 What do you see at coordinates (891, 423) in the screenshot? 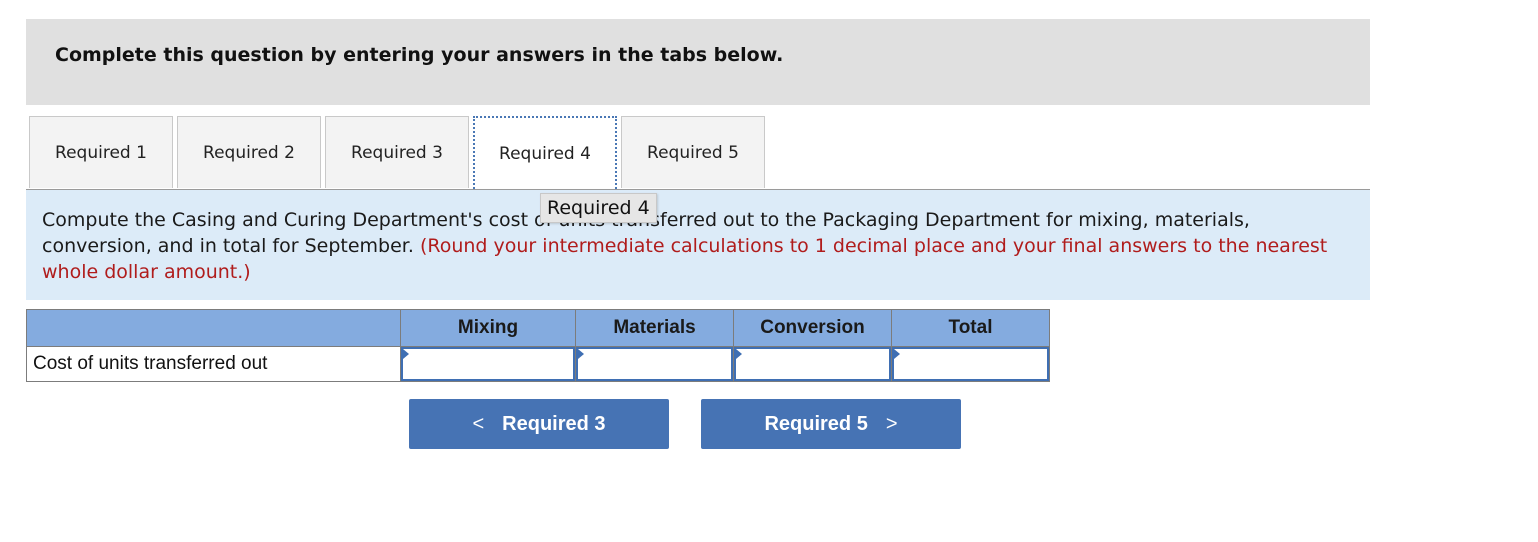
I see `chevron-right-icon: >` at bounding box center [891, 423].